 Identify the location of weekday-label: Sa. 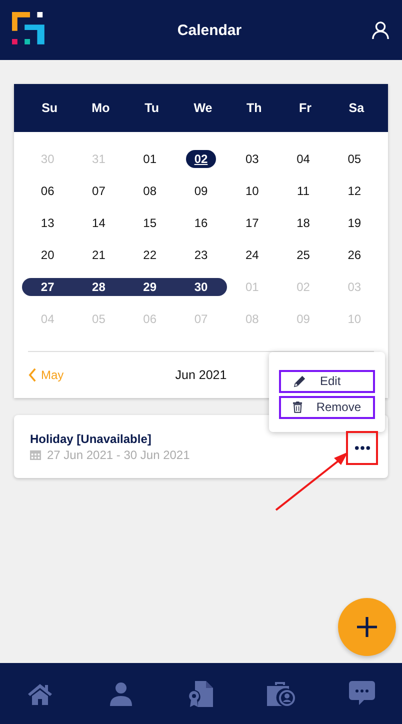
(357, 108).